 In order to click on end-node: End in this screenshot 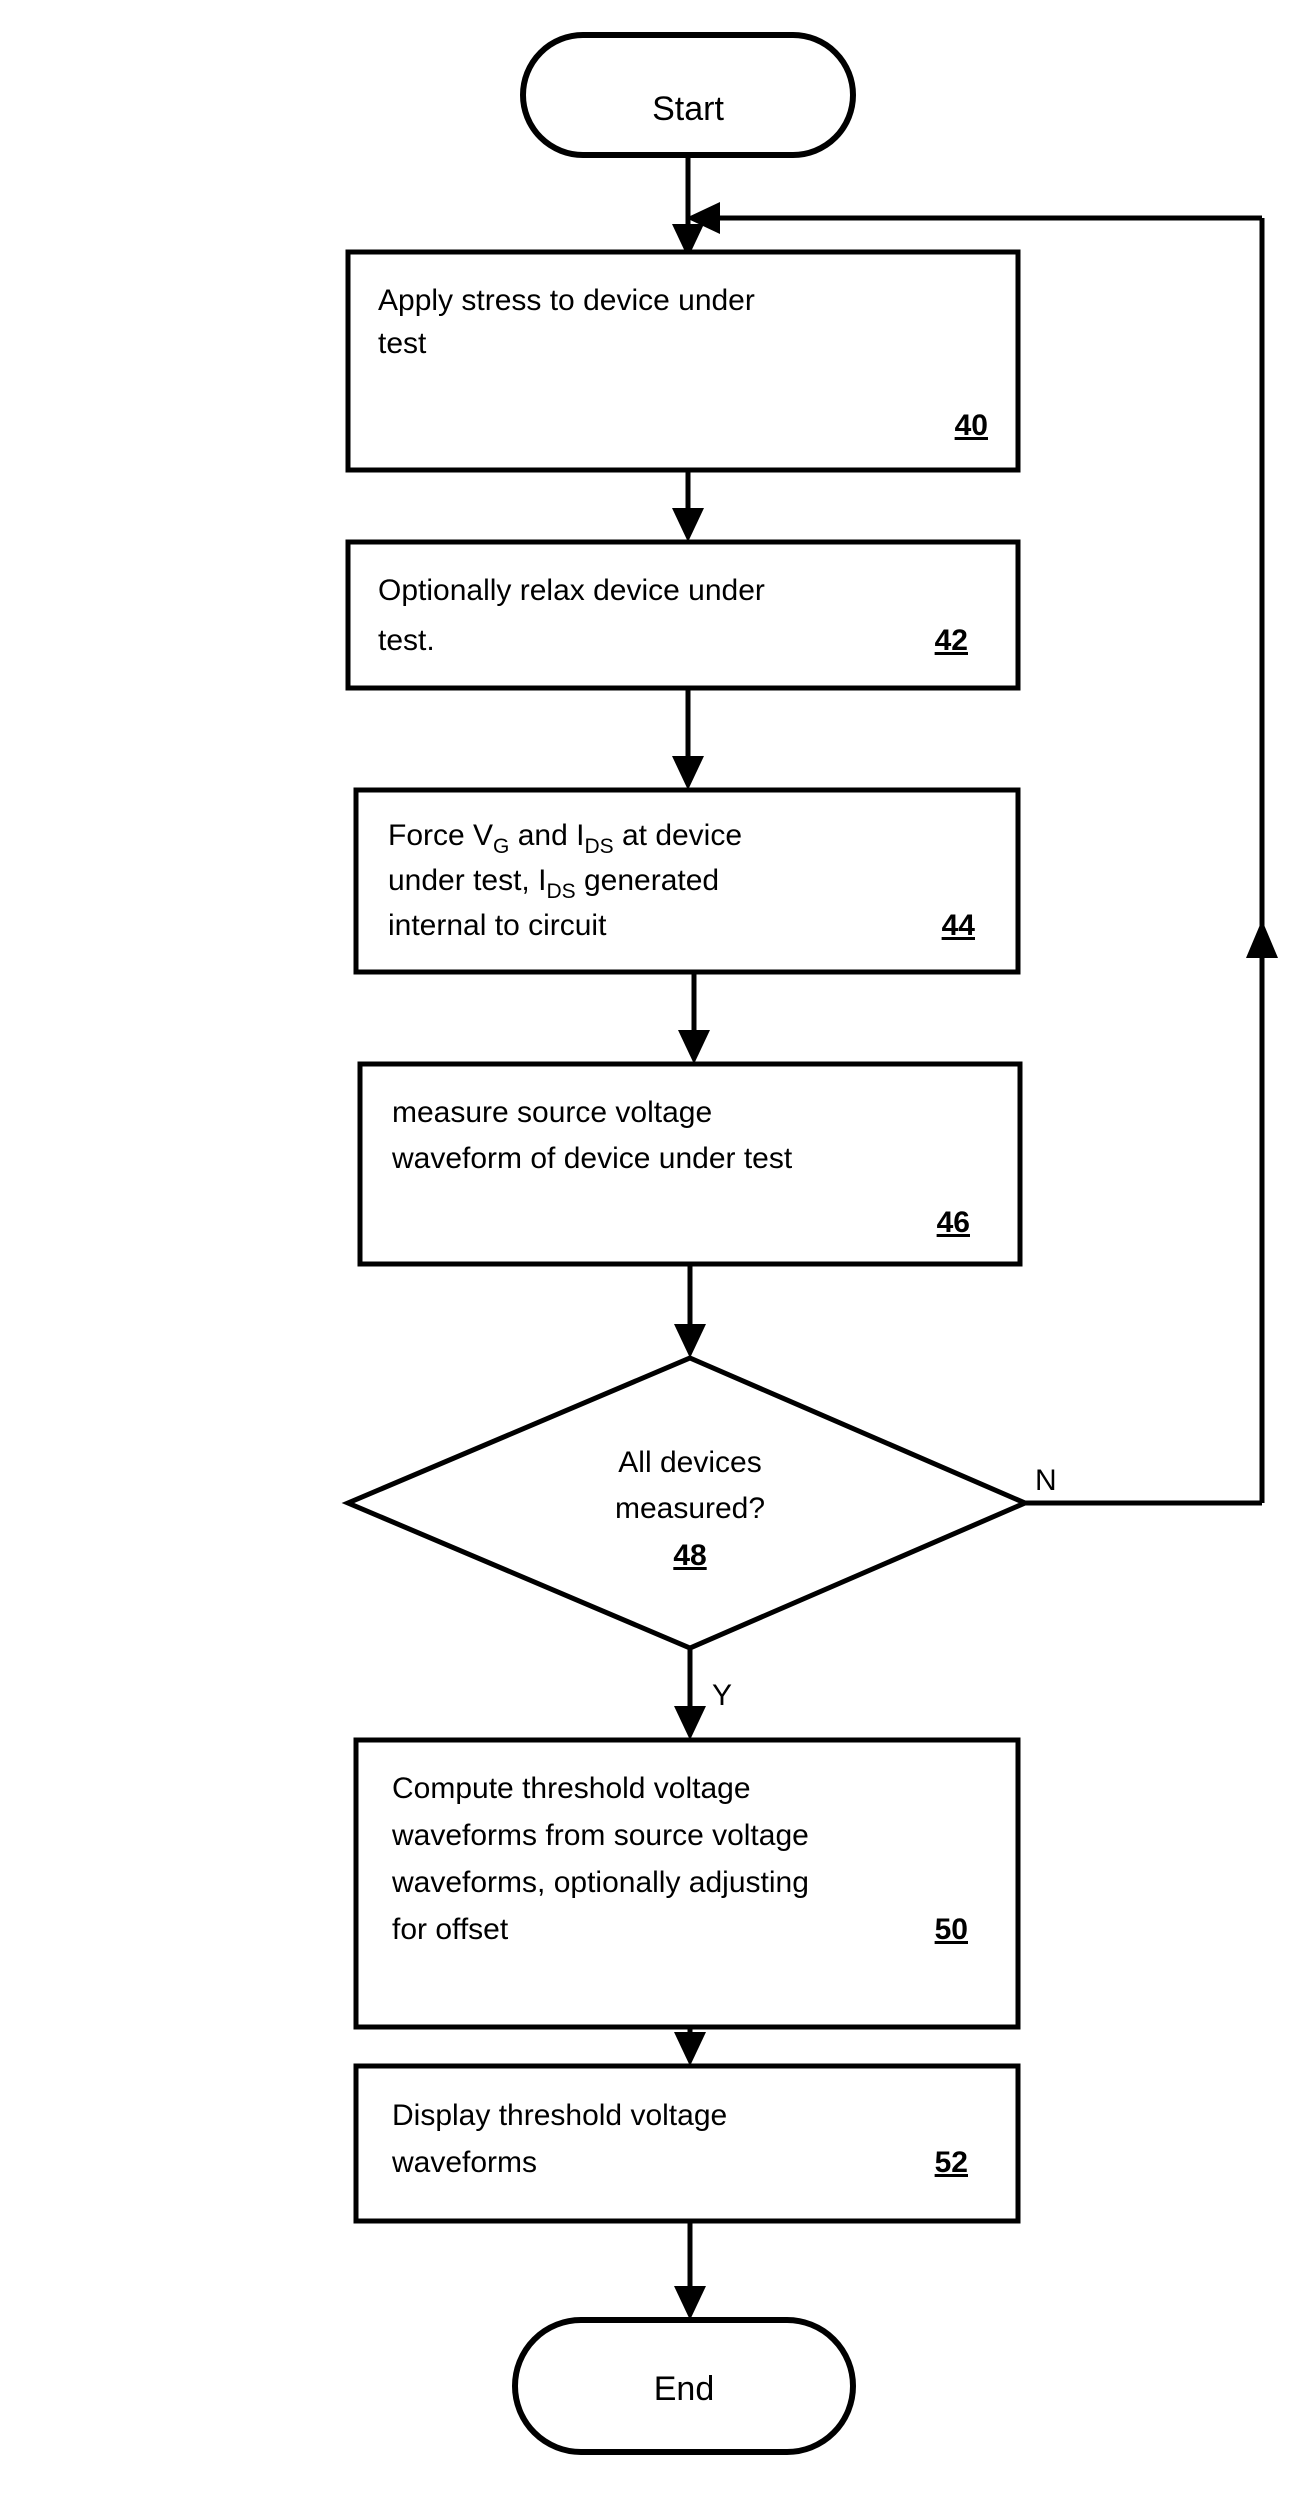, I will do `click(684, 2386)`.